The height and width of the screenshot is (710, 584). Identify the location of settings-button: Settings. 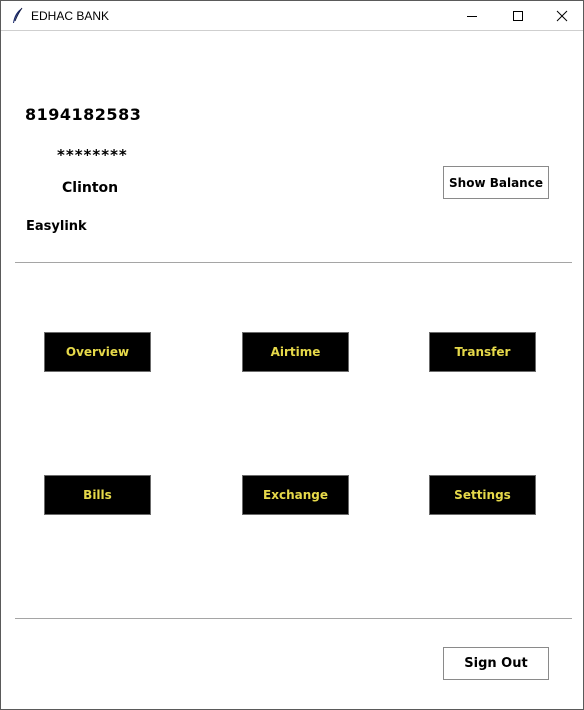
(482, 495).